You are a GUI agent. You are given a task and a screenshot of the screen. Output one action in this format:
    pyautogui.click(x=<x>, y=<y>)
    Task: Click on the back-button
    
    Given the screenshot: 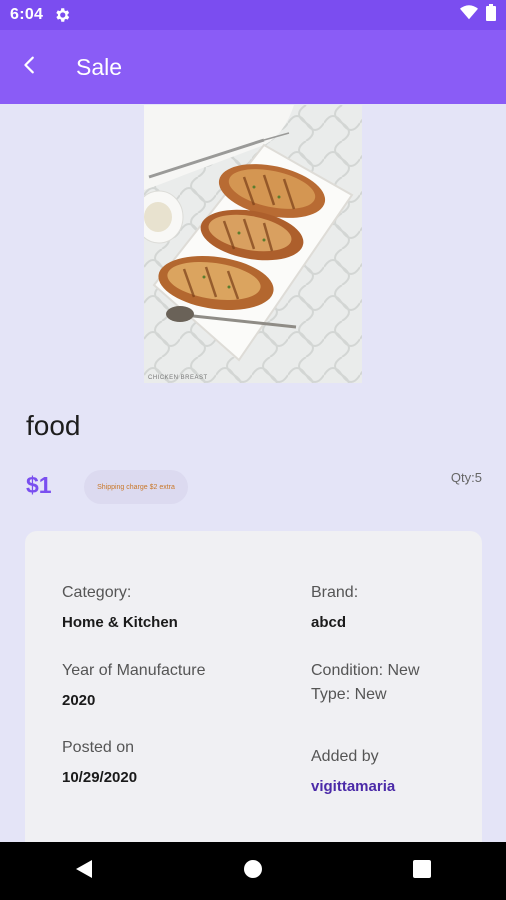 What is the action you would take?
    pyautogui.click(x=30, y=67)
    